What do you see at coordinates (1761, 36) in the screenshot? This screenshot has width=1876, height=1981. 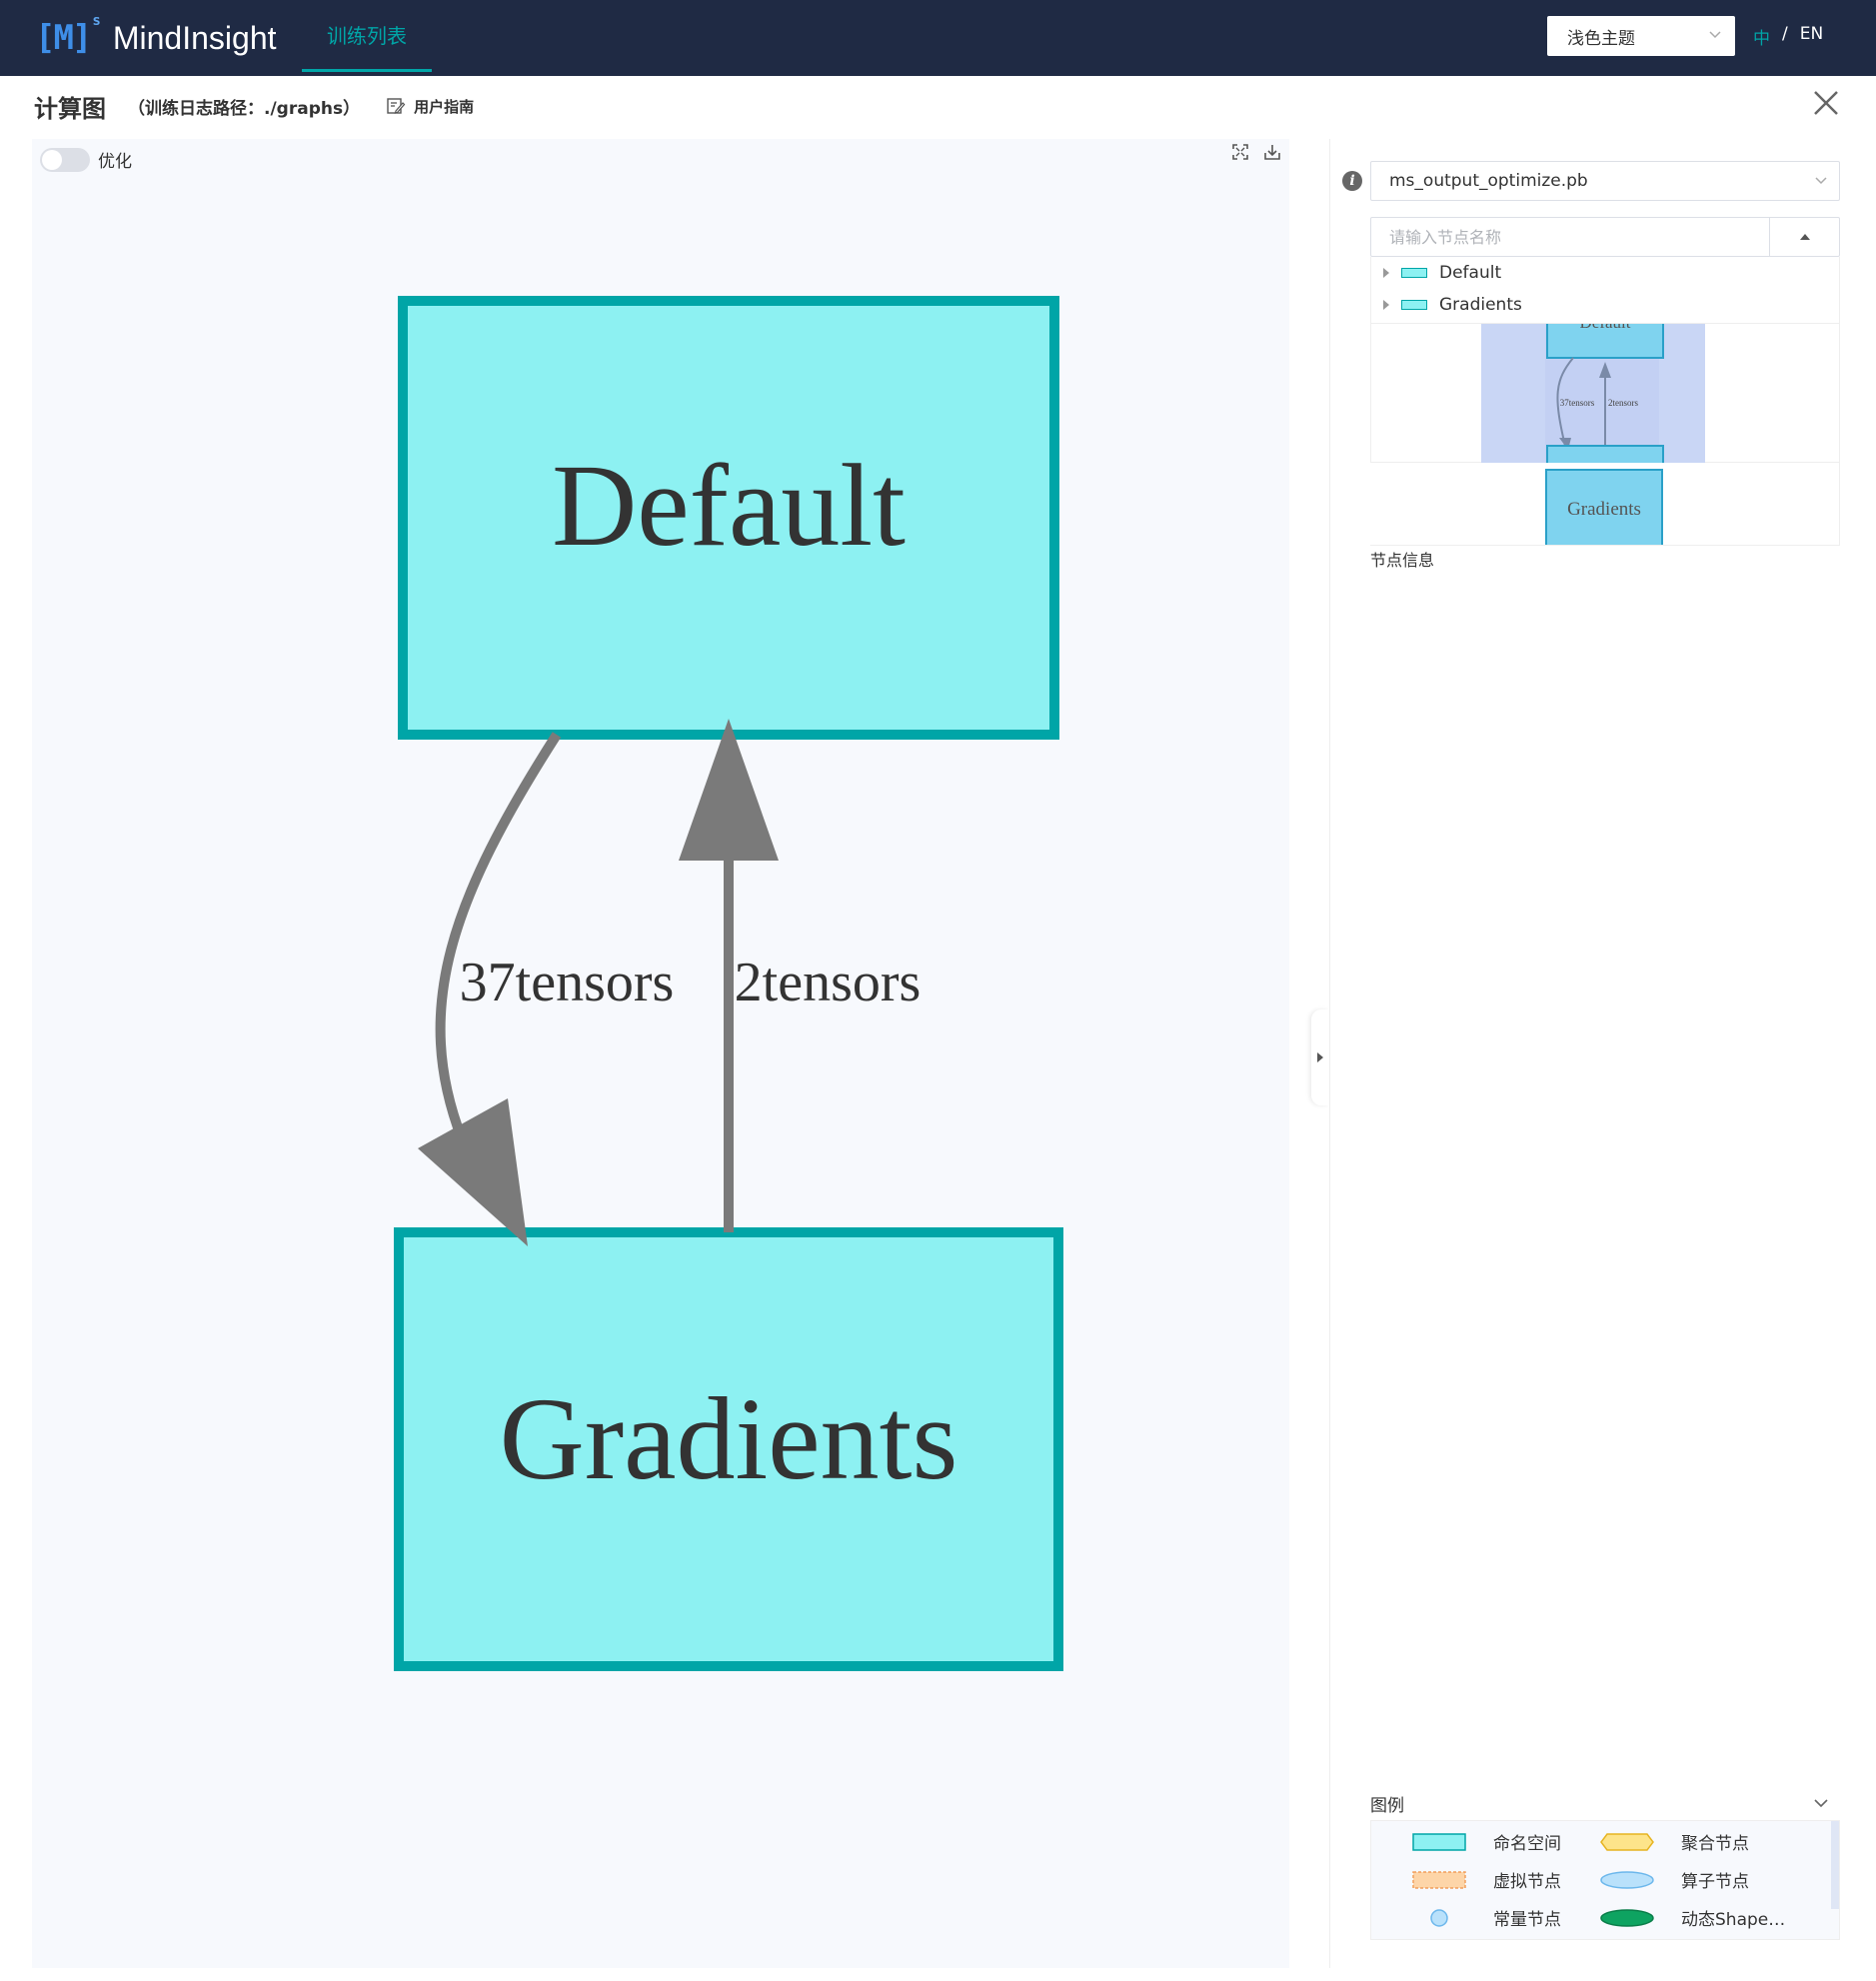 I see `lang-zh-link: 中` at bounding box center [1761, 36].